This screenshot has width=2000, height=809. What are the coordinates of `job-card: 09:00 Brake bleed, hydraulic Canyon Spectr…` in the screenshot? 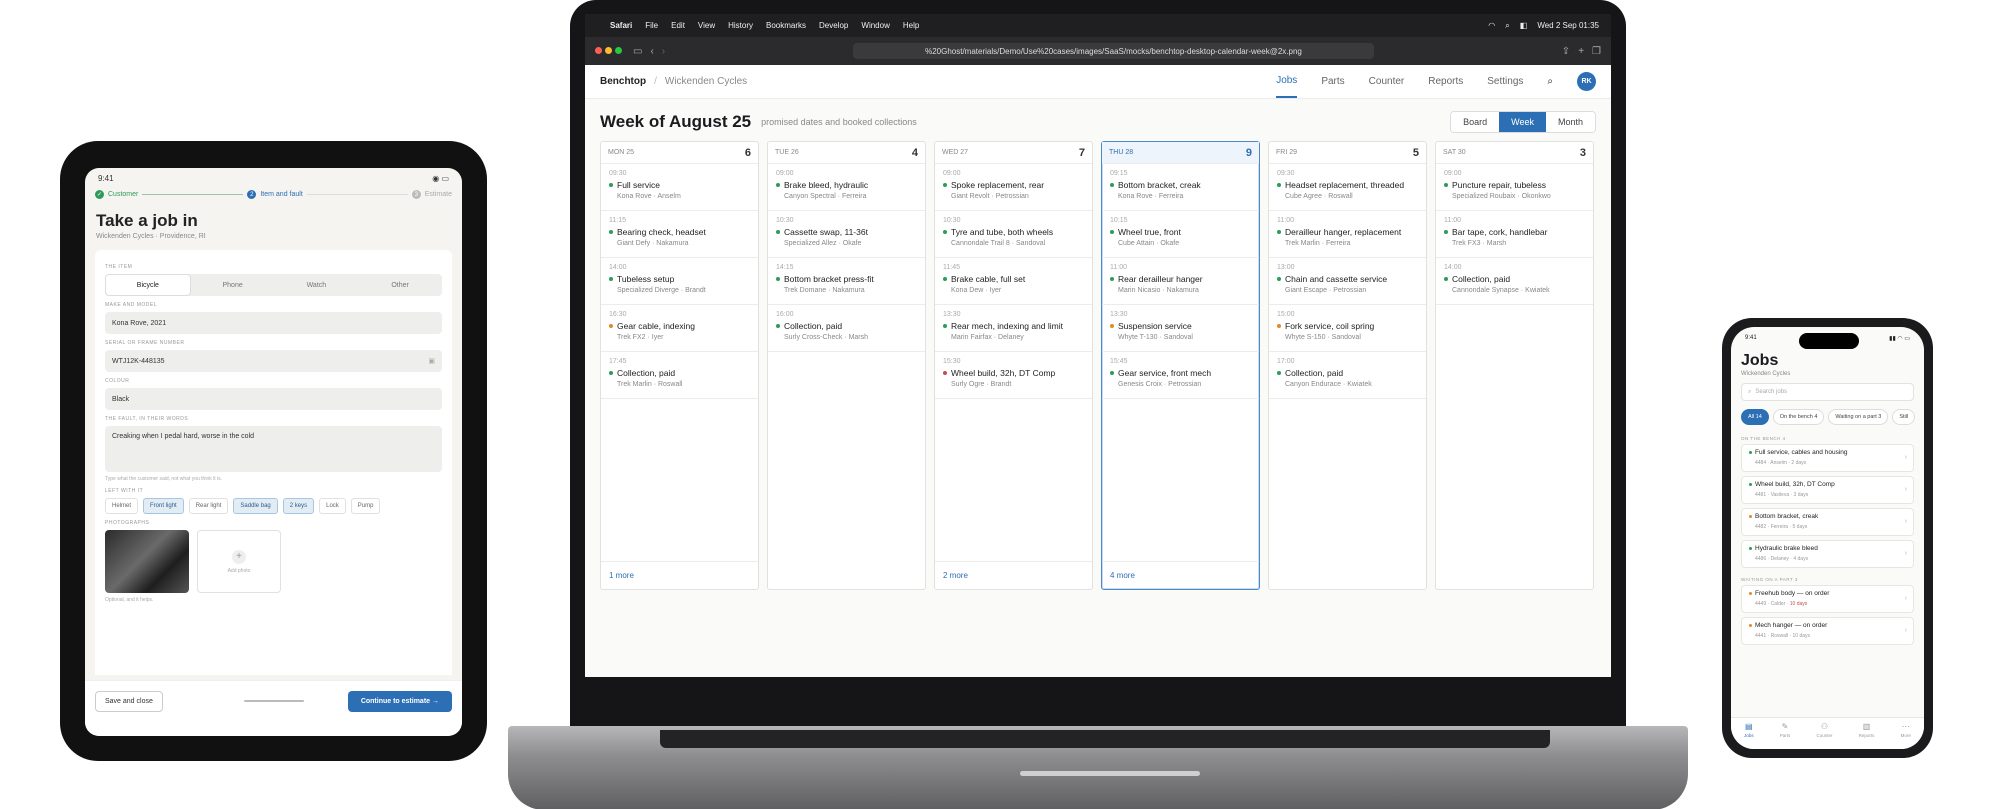 It's located at (846, 187).